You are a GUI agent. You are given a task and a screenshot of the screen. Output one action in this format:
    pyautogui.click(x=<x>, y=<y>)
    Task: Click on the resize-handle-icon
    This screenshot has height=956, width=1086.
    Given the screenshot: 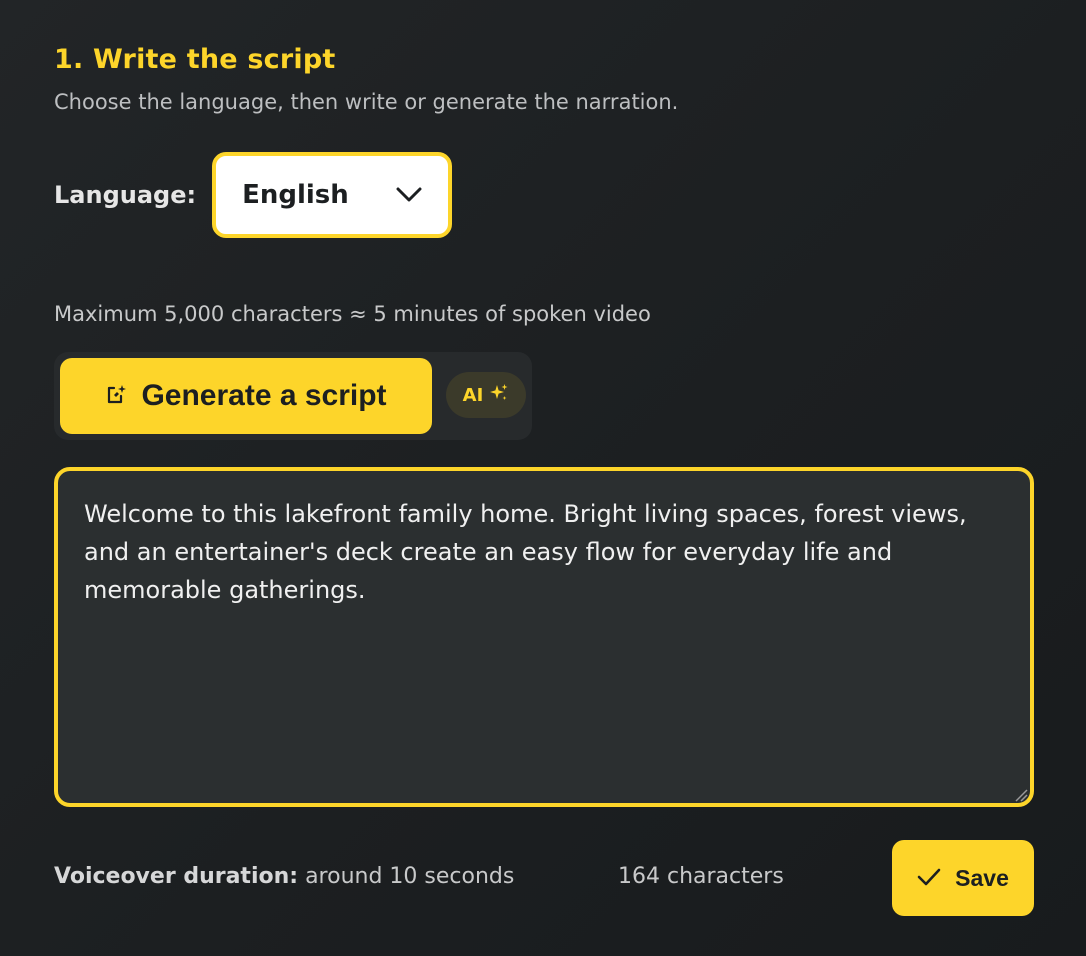 What is the action you would take?
    pyautogui.click(x=1021, y=794)
    